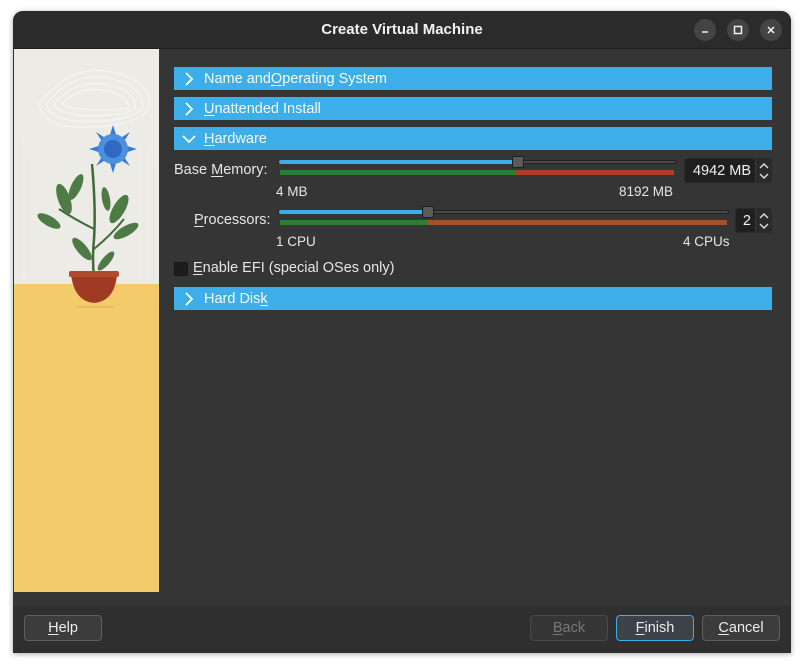 This screenshot has width=804, height=668. I want to click on window-title: Create Virtual Machine, so click(402, 29).